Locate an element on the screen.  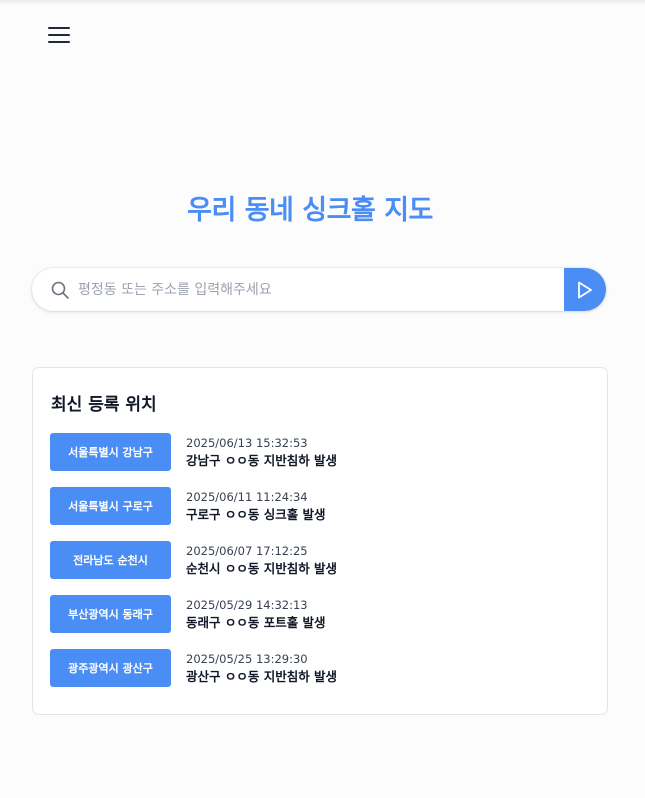
item-timestamp: 2025/06/11 11:24:34 is located at coordinates (247, 496).